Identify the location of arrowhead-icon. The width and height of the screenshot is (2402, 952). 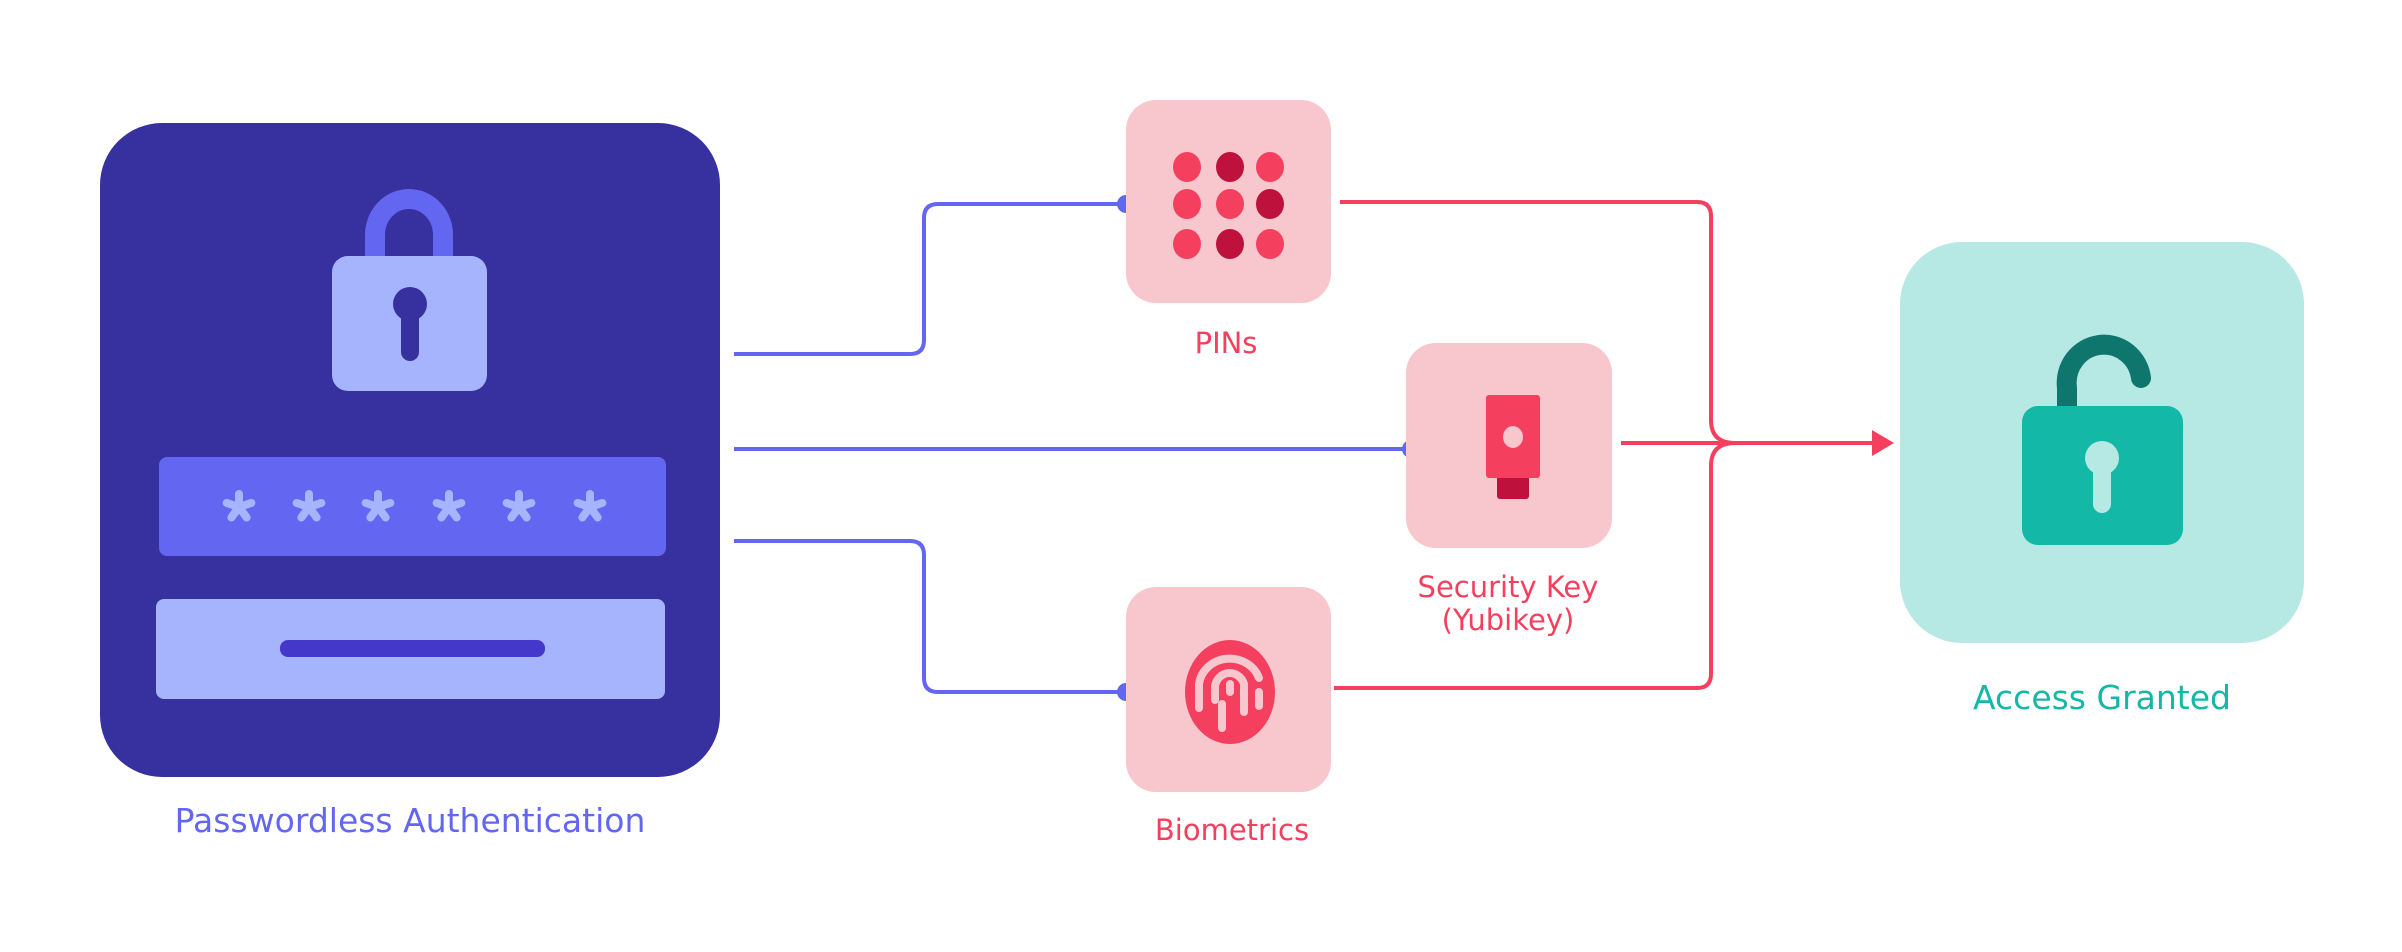
(1883, 443).